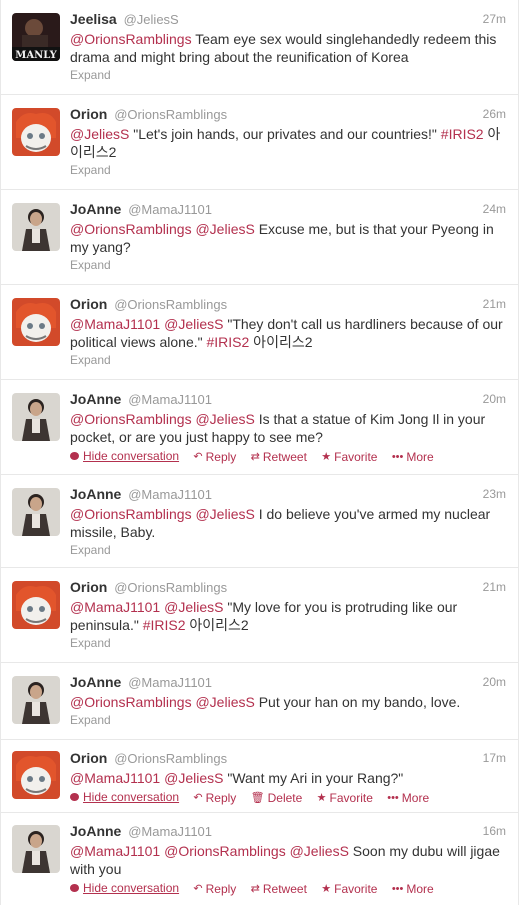 Image resolution: width=519 pixels, height=914 pixels. Describe the element at coordinates (36, 55) in the screenshot. I see `avatar-caption: MANLY` at that location.